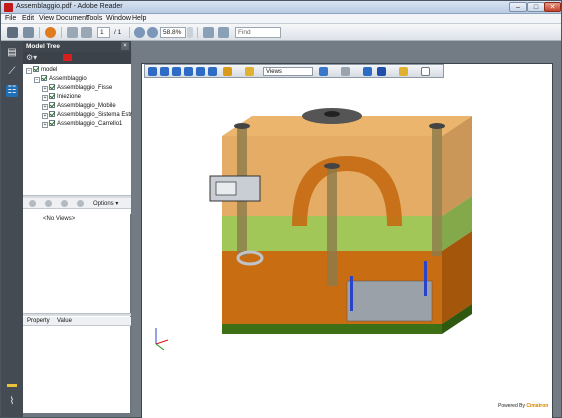 Image resolution: width=562 pixels, height=418 pixels. What do you see at coordinates (64, 203) in the screenshot?
I see `view-update-icon` at bounding box center [64, 203].